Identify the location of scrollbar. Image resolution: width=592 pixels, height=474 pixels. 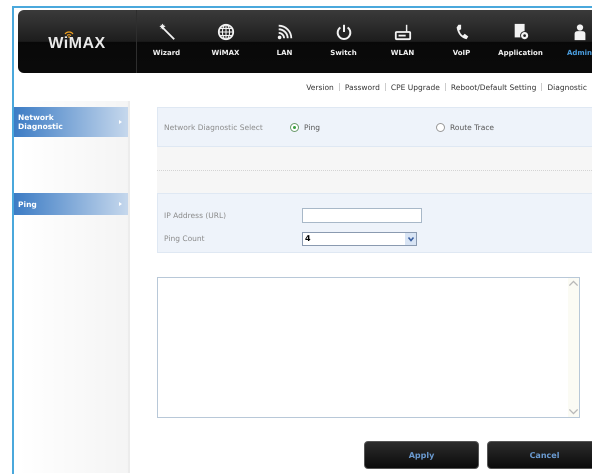
(573, 347).